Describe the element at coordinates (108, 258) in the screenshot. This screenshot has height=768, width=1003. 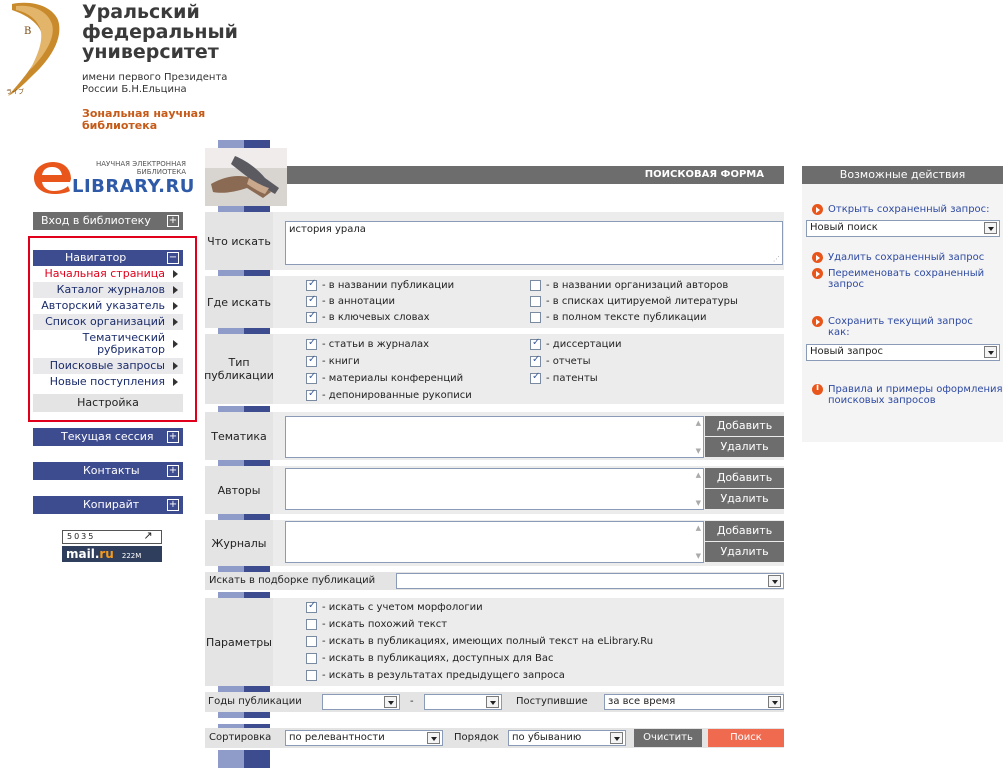
I see `navigator-header: Навигатор −` at that location.